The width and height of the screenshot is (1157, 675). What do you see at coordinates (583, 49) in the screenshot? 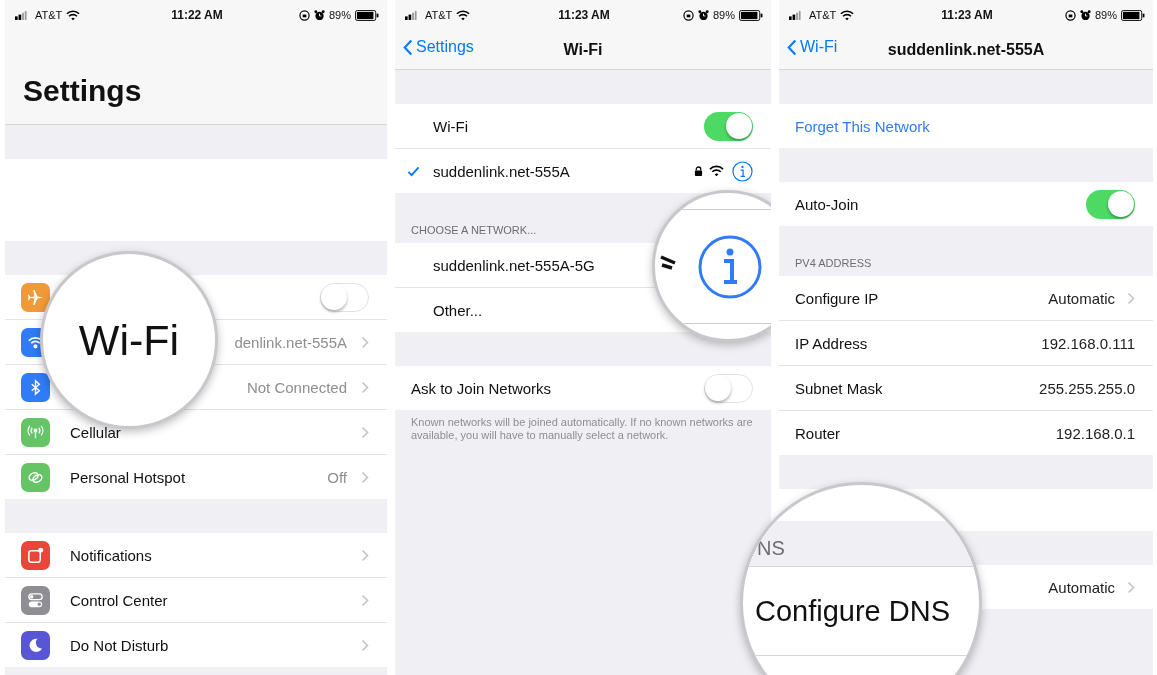
I see `navigation-title: Wi-Fi` at bounding box center [583, 49].